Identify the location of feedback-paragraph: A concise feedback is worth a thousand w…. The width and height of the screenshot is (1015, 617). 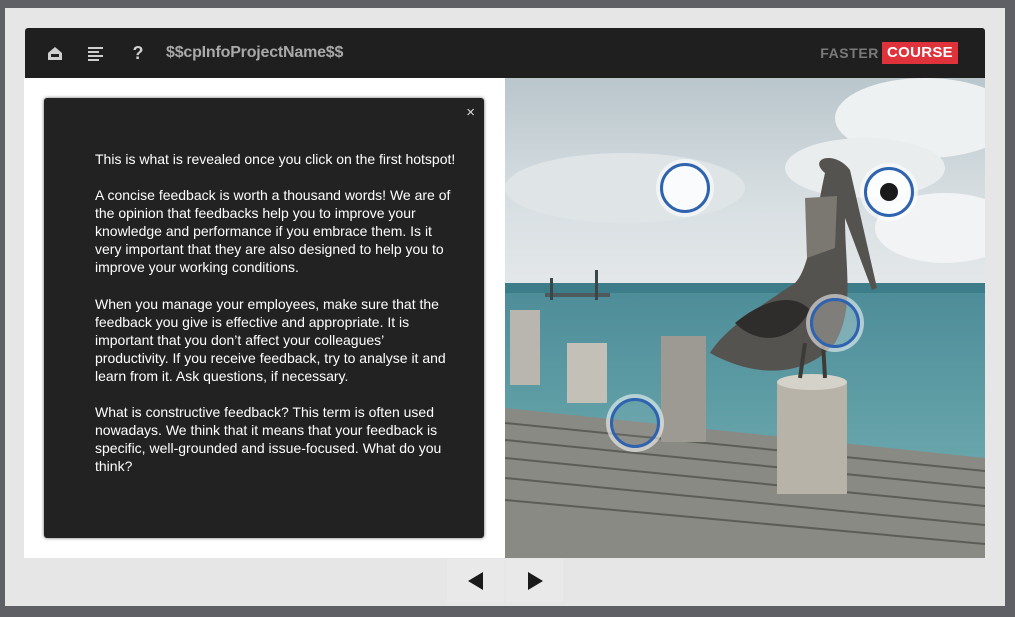
(273, 231).